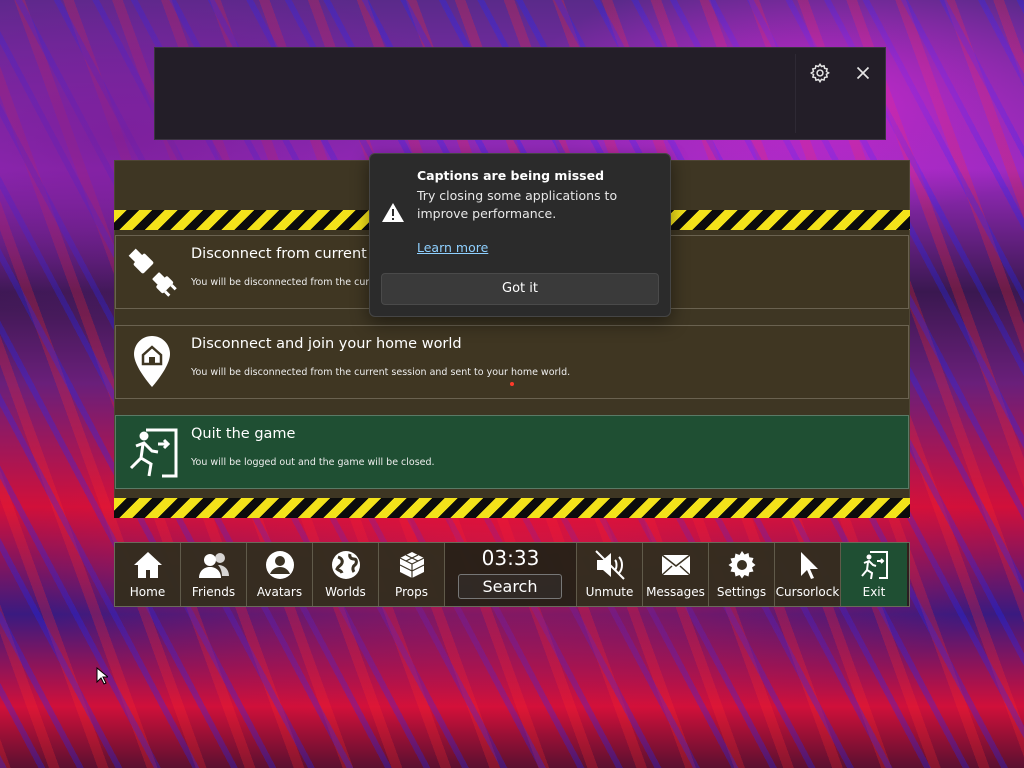  Describe the element at coordinates (520, 93) in the screenshot. I see `live-captions-bar` at that location.